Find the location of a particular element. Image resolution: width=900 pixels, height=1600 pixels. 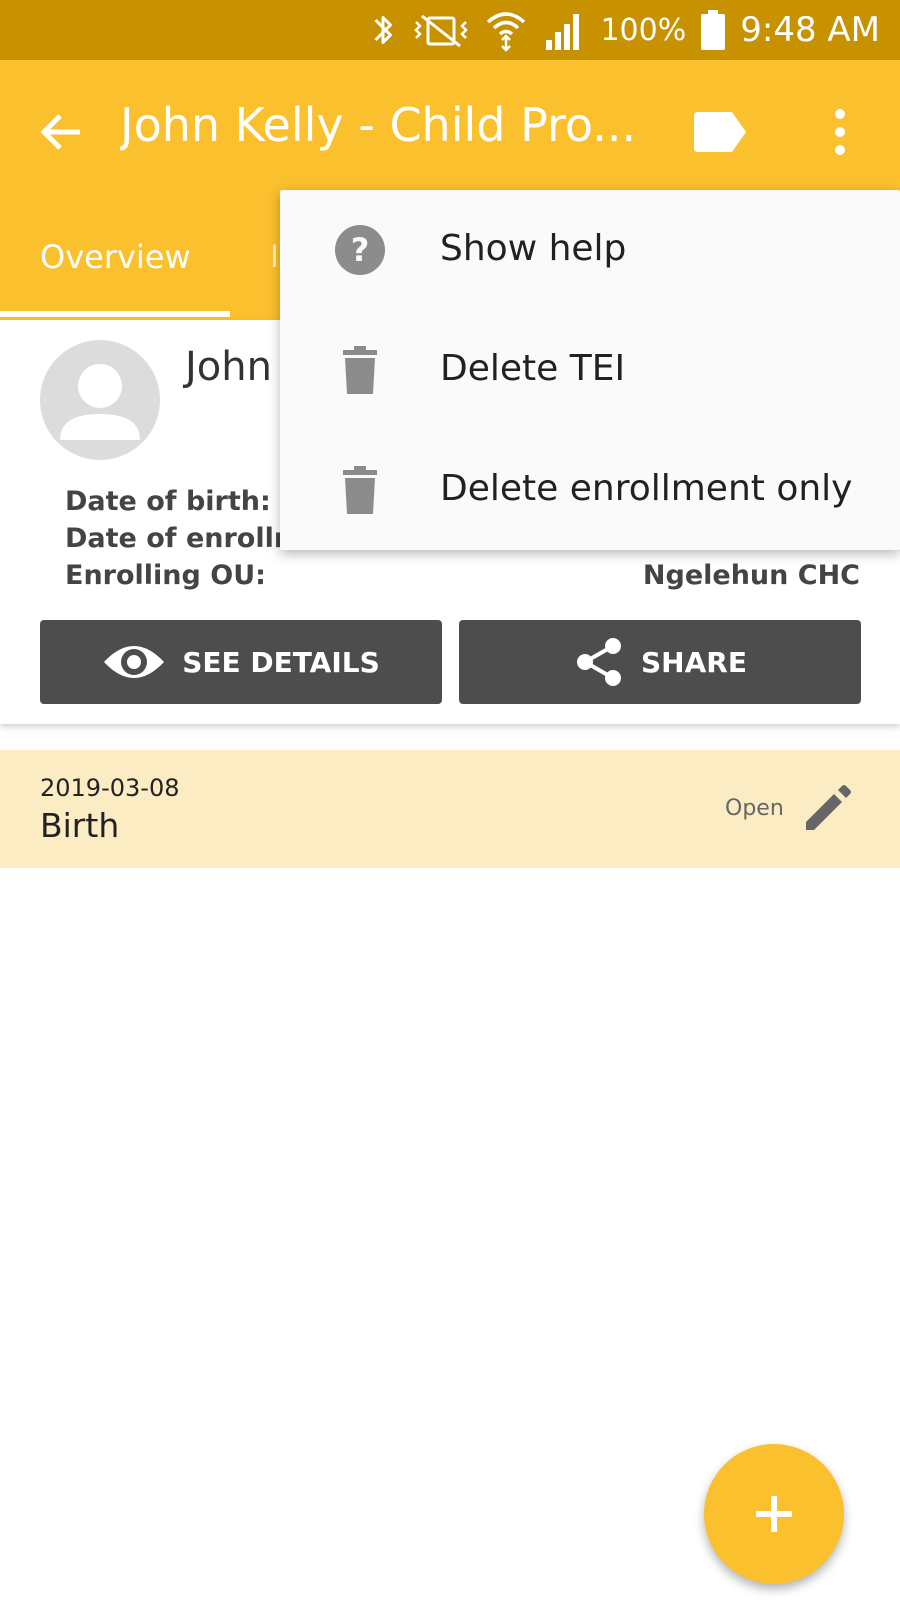

menu-item-delete-tei: Delete TEI is located at coordinates (590, 370).